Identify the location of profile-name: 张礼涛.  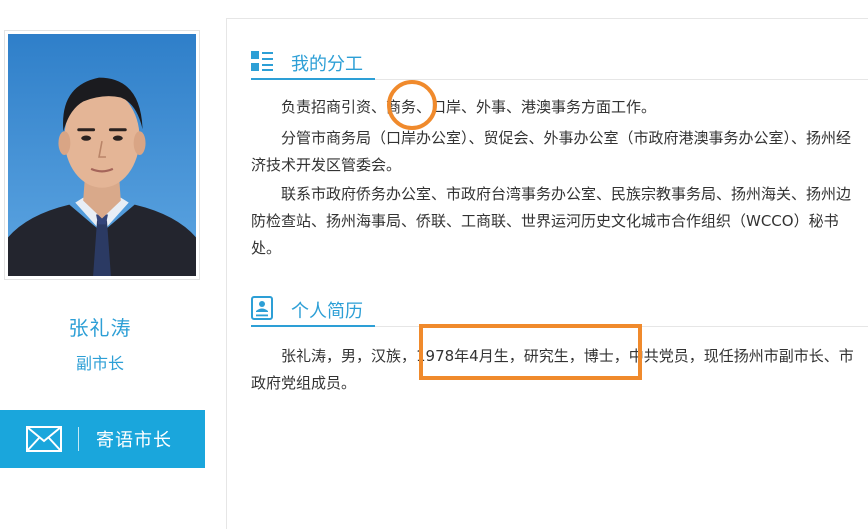
(100, 328).